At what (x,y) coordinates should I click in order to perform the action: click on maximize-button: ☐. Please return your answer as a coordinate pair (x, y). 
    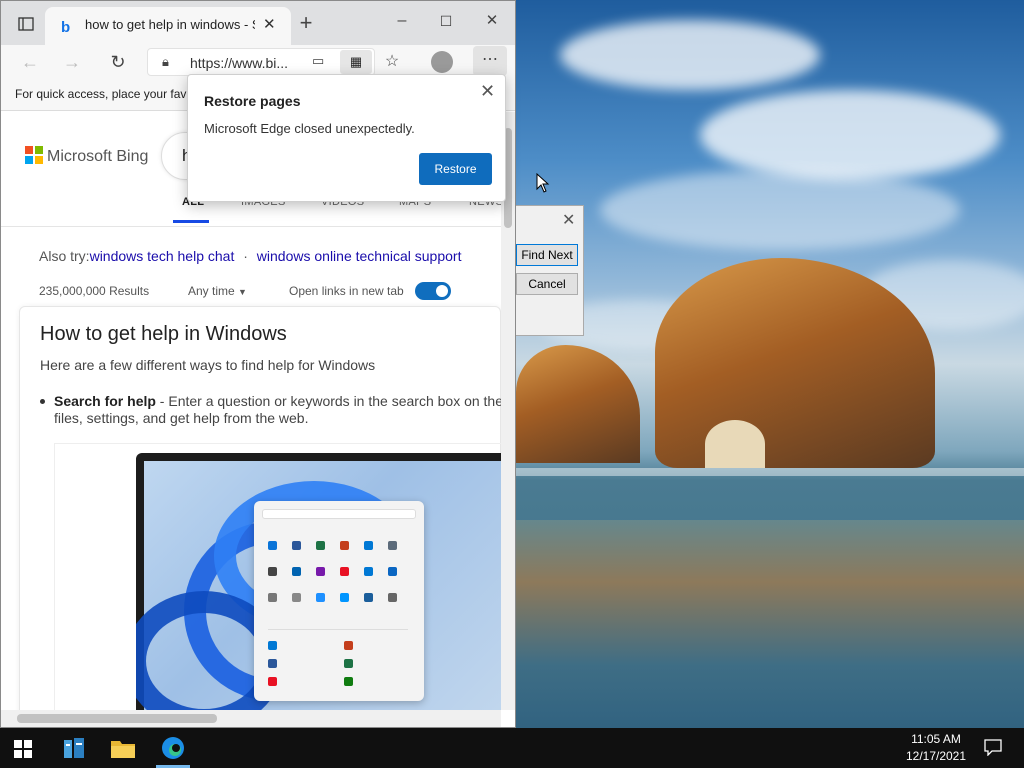
    Looking at the image, I should click on (446, 21).